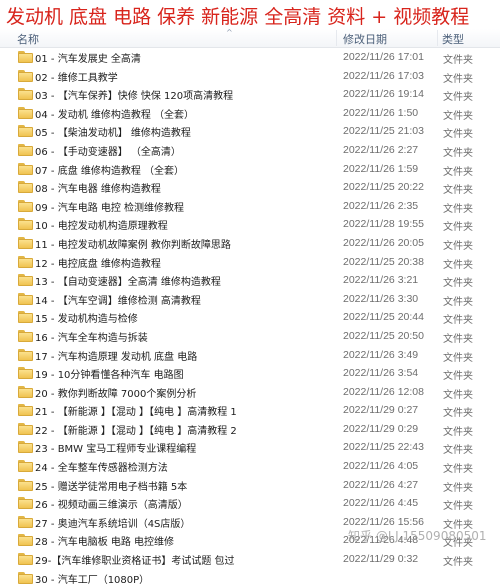 The width and height of the screenshot is (500, 587). Describe the element at coordinates (88, 59) in the screenshot. I see `file-name: 01 - 汽车发展史 全高清` at that location.